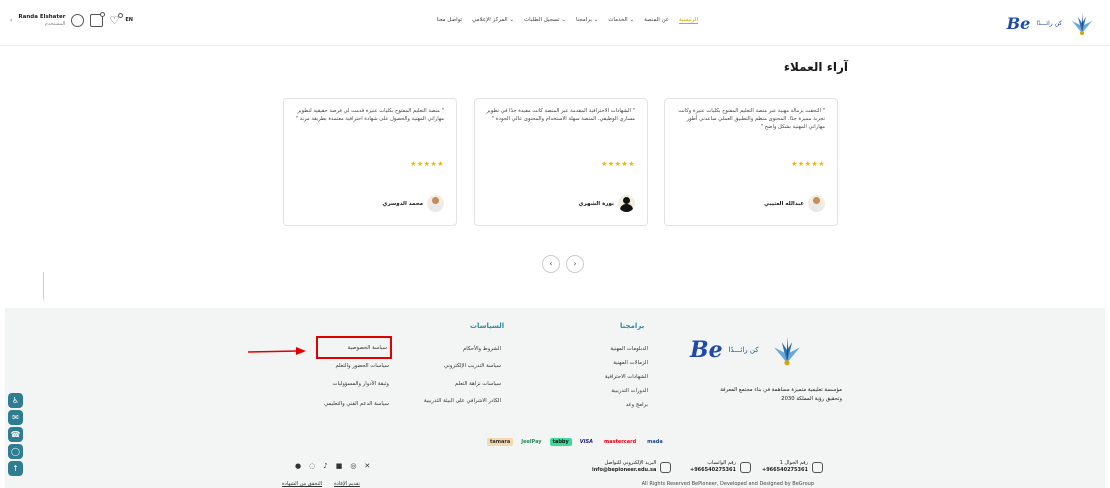 This screenshot has height=488, width=1110. Describe the element at coordinates (500, 442) in the screenshot. I see `tamara-logo: tamara` at that location.